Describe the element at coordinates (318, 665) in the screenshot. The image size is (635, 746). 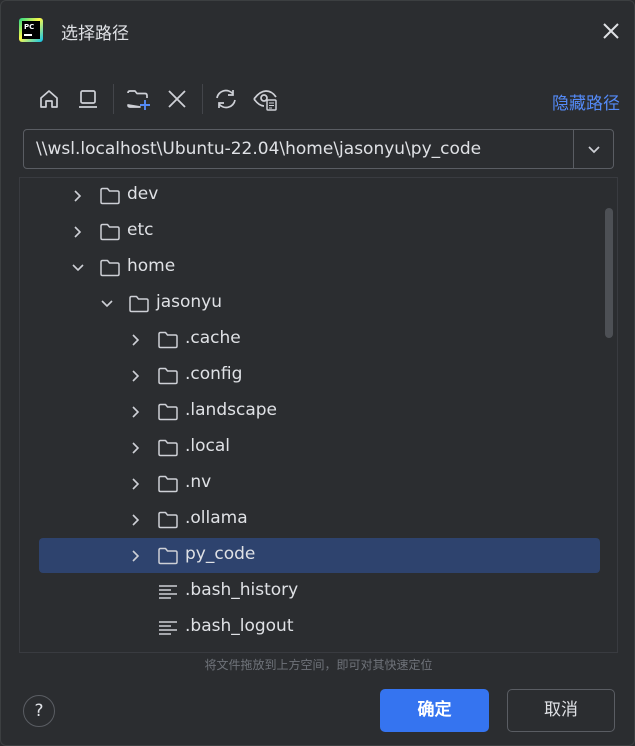
I see `drag-drop-hint: 将文件拖放到上方空间，即可对其快速定位` at that location.